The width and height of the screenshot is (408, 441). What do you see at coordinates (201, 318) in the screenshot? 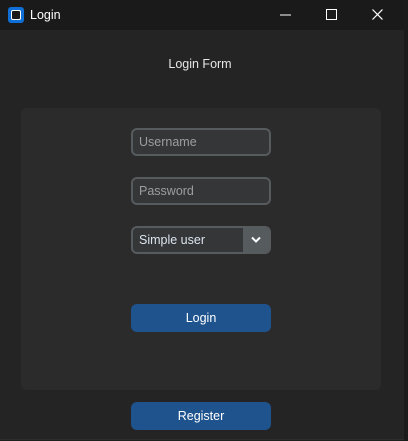
I see `login-button: Login` at bounding box center [201, 318].